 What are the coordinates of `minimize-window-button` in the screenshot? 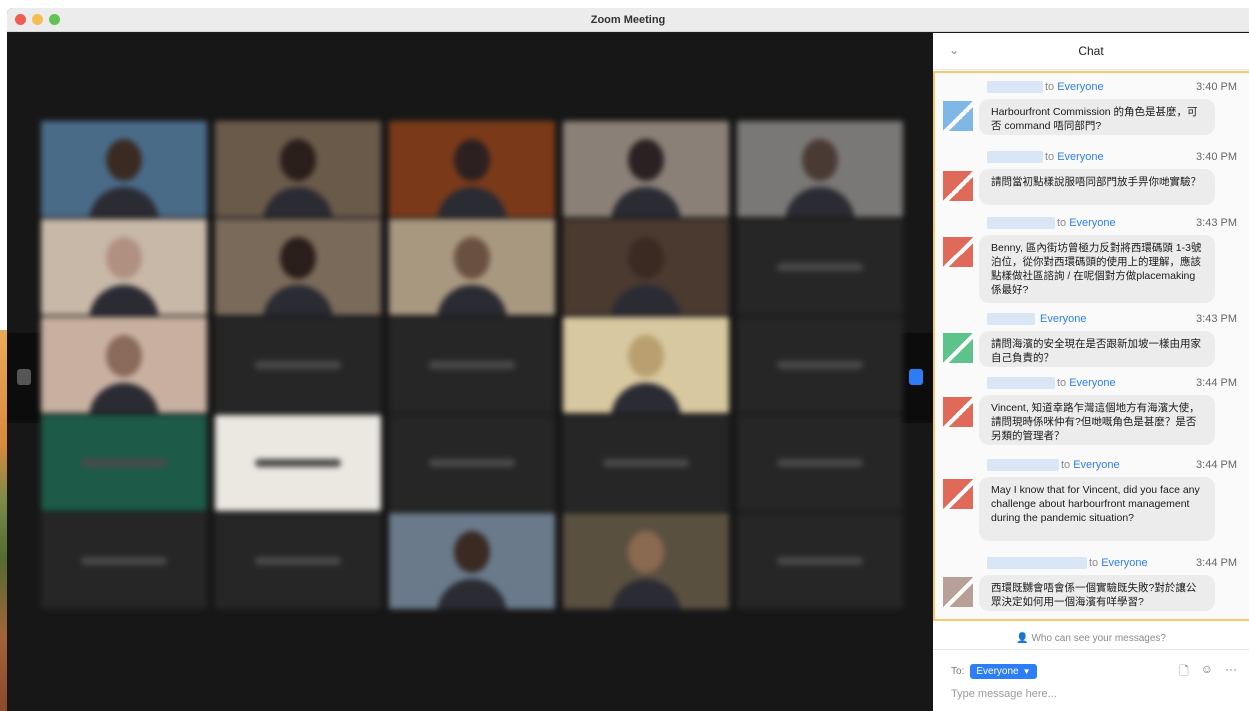 It's located at (37, 19).